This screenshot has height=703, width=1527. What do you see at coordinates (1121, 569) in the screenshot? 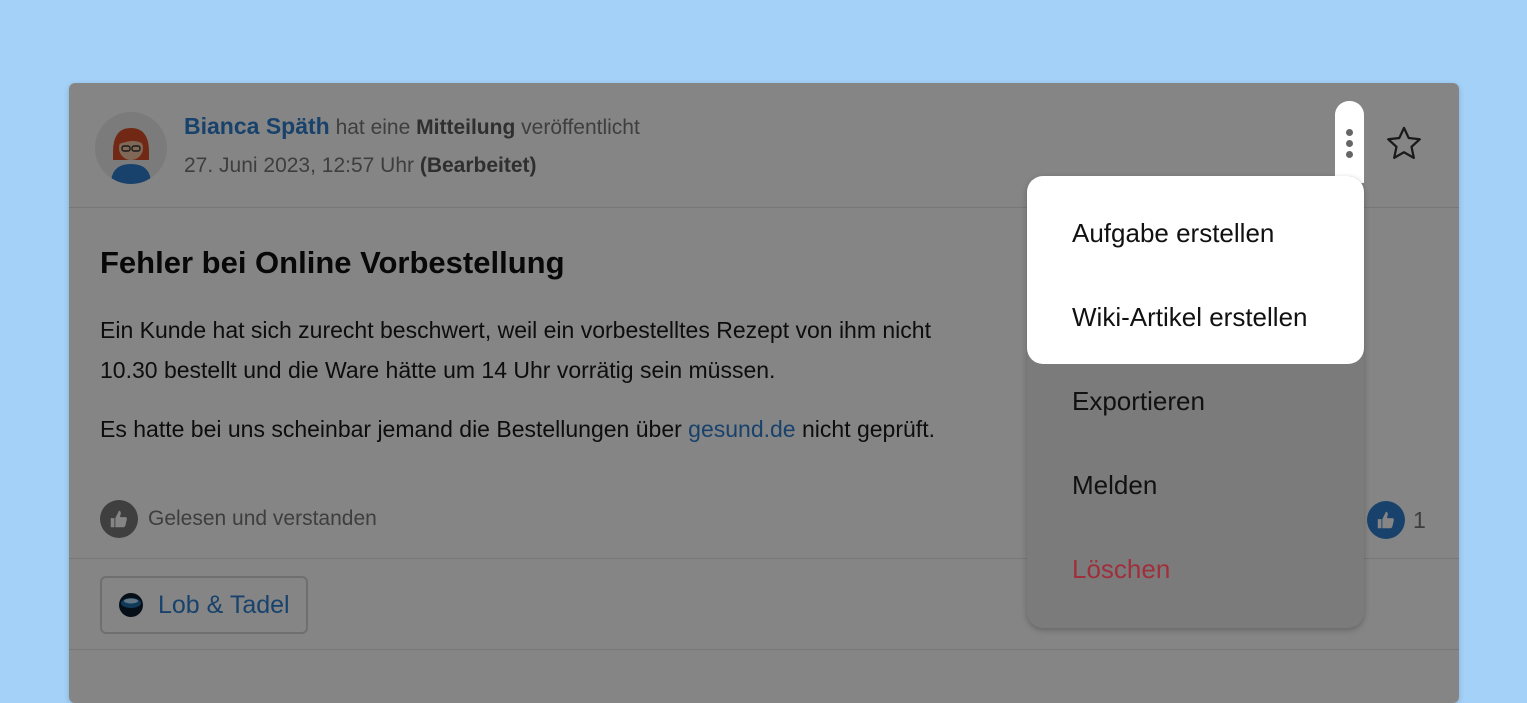
I see `menu-item-delete: Löschen` at bounding box center [1121, 569].